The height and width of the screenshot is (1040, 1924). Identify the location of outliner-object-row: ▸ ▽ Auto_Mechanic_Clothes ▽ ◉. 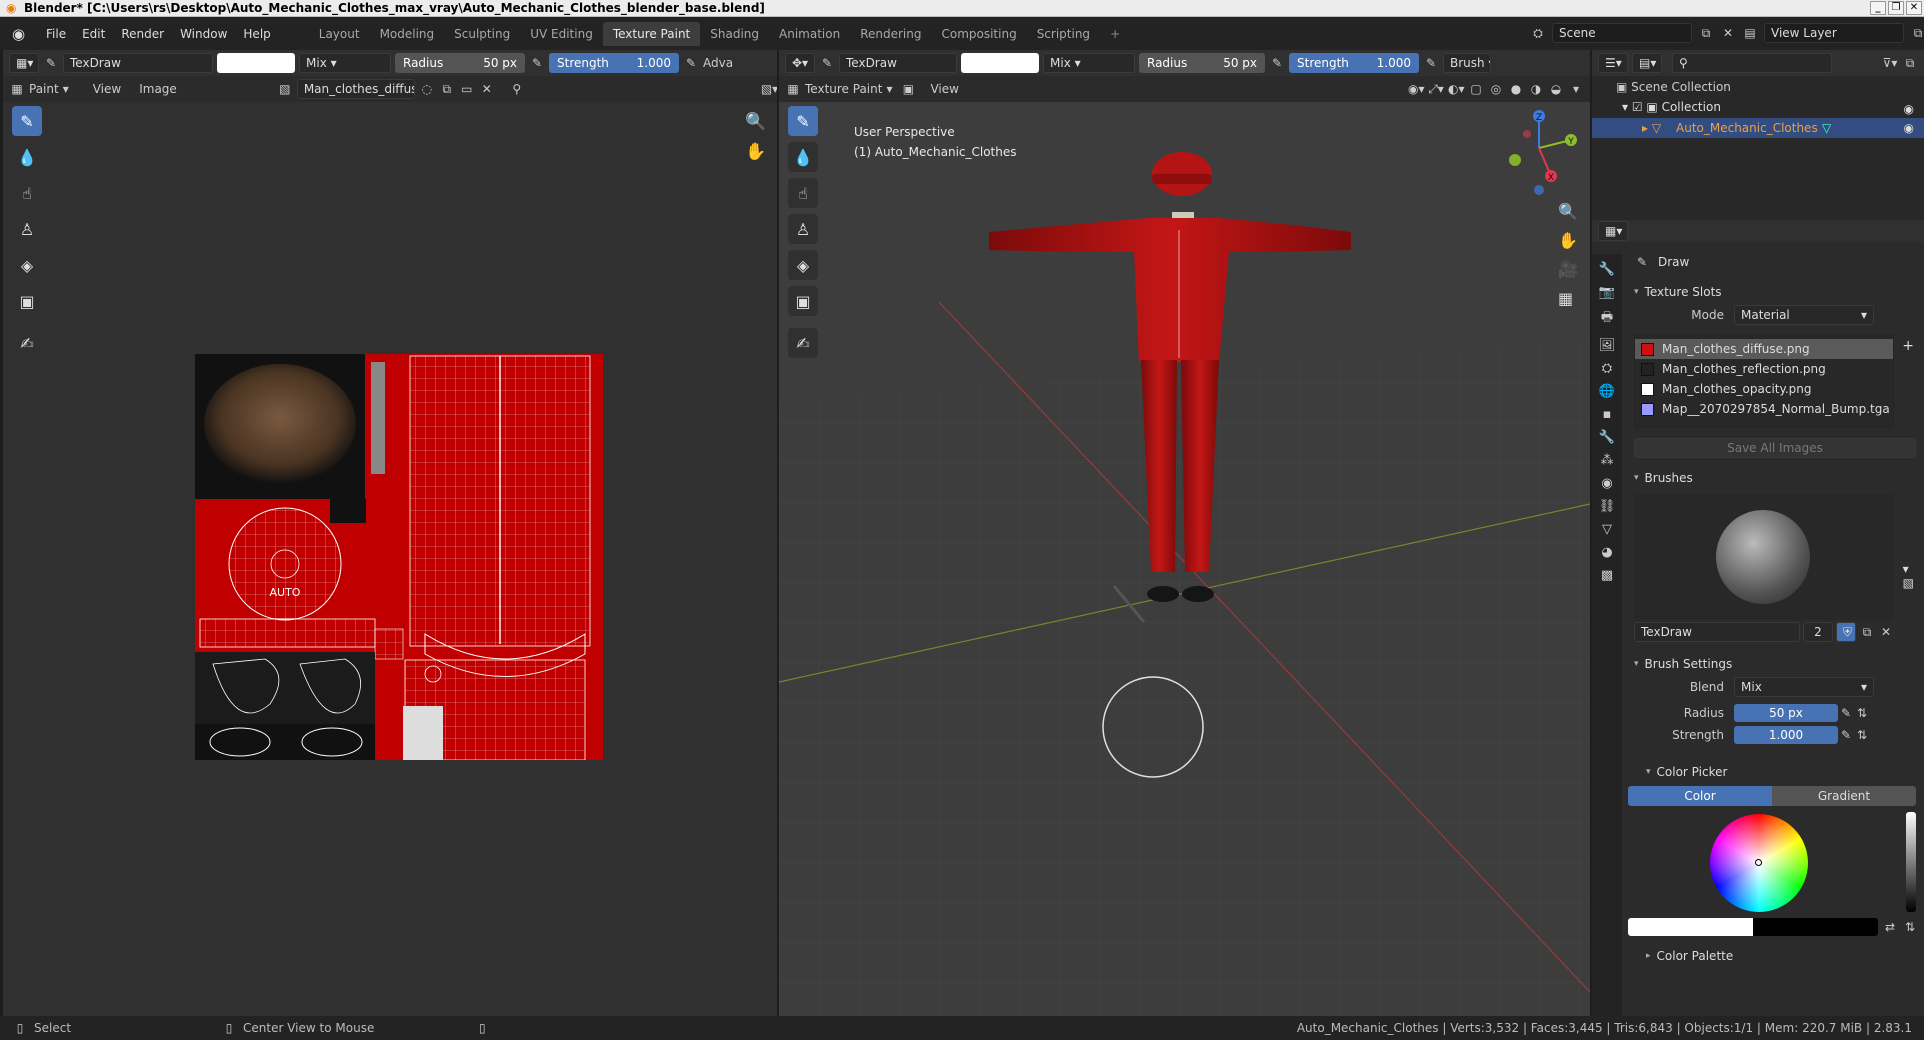
(1758, 128).